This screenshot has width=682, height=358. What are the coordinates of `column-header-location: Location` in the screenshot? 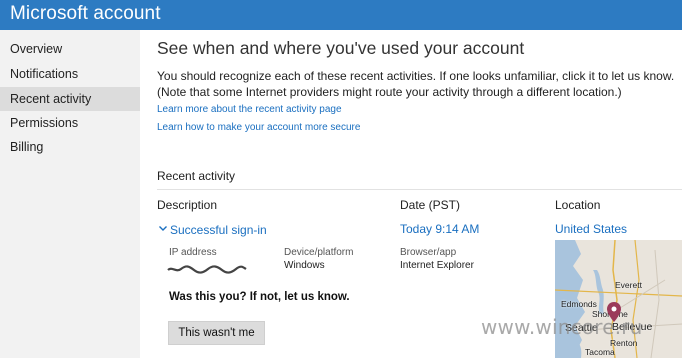 It's located at (578, 205).